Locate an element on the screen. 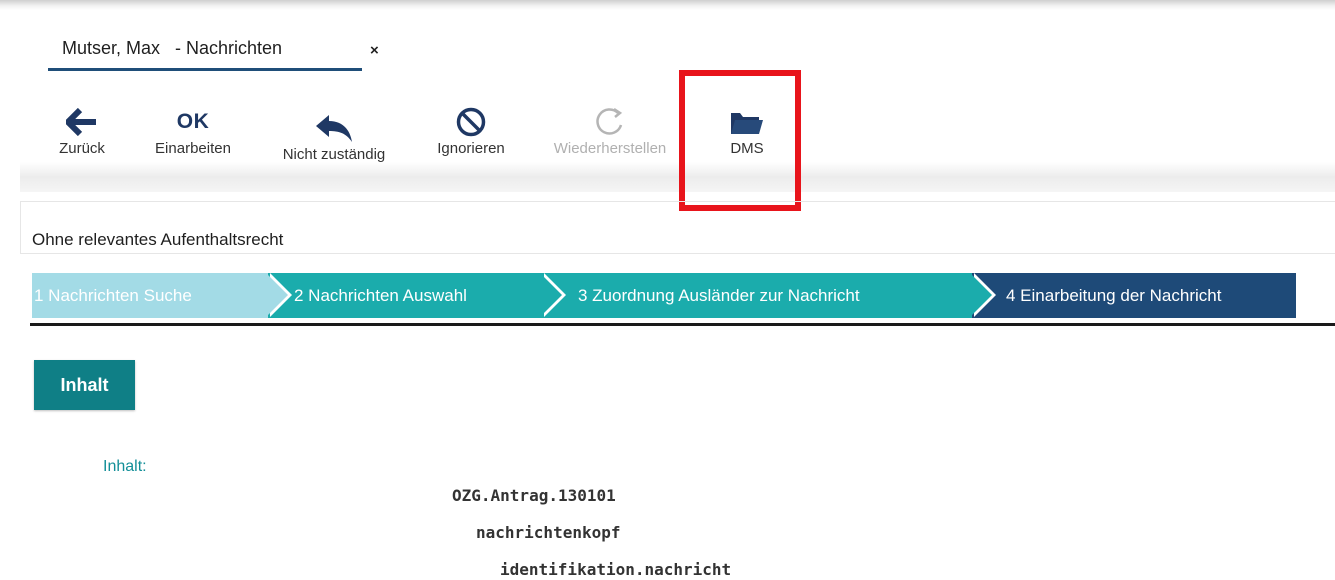 Image resolution: width=1335 pixels, height=580 pixels. step-2-label: 2 Nachrichten Auswahl is located at coordinates (380, 295).